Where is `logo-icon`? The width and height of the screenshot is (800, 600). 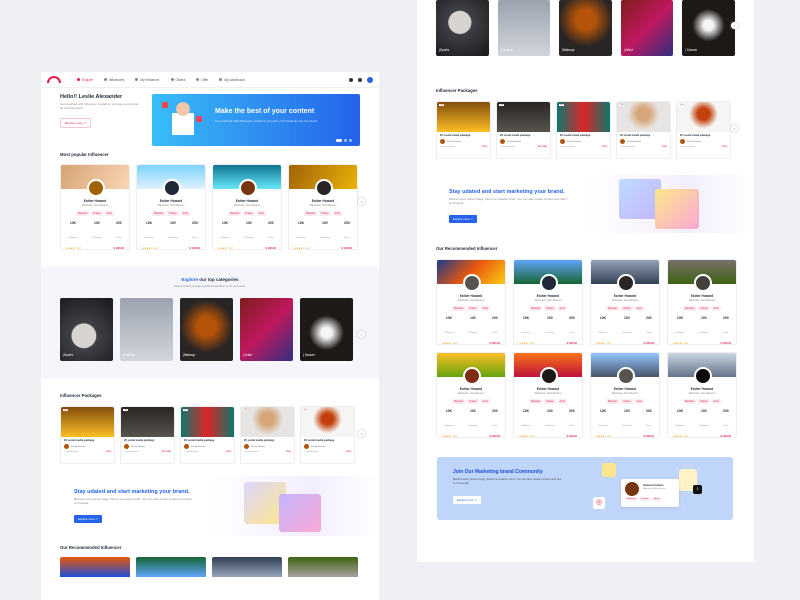
logo-icon is located at coordinates (54, 79).